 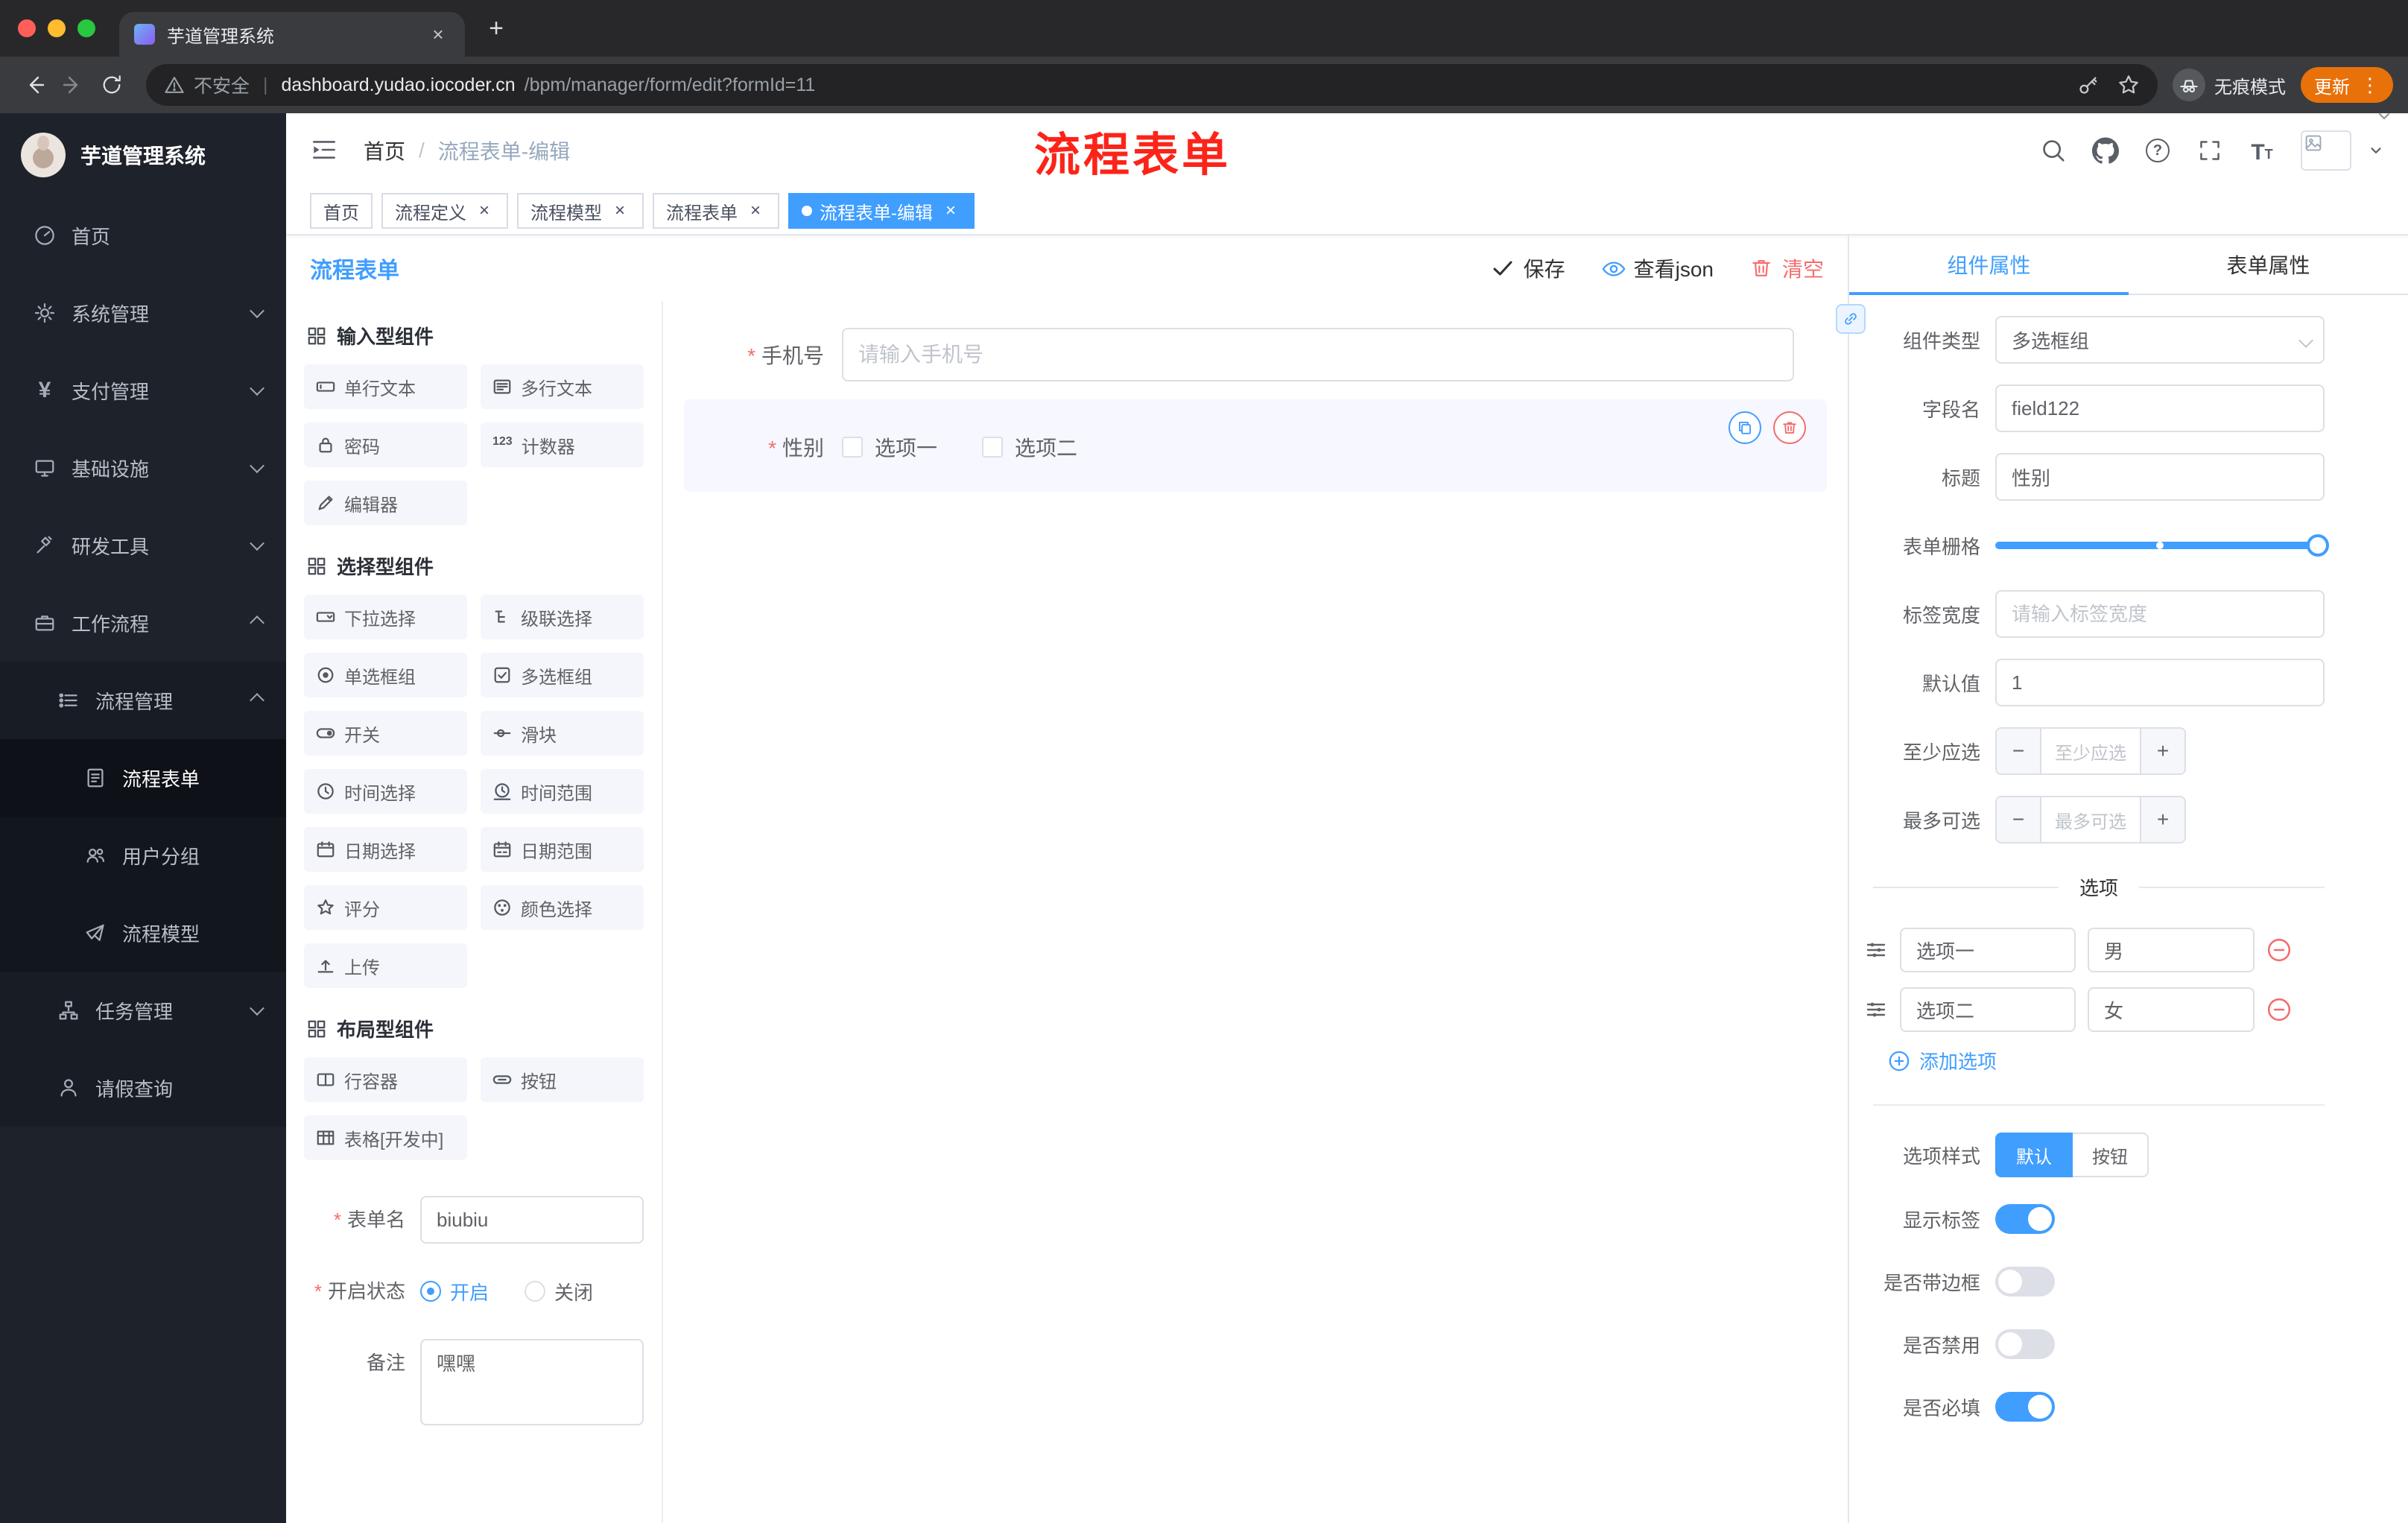 What do you see at coordinates (385, 792) in the screenshot?
I see `palette-item-time-picker: 时间选择` at bounding box center [385, 792].